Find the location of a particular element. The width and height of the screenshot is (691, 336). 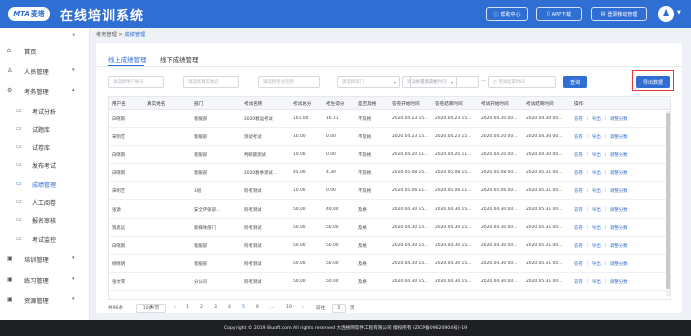

start-time-input: ◷ 考试开始时间 is located at coordinates (444, 82).